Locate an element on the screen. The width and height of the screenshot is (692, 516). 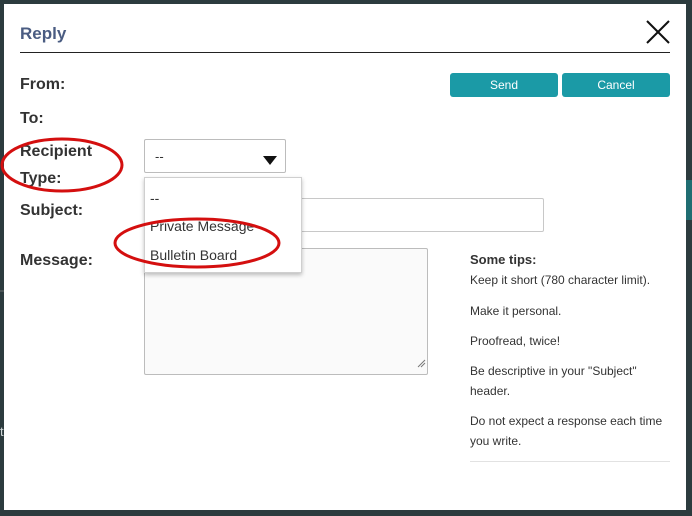
subject-label: Subject: is located at coordinates (52, 210).